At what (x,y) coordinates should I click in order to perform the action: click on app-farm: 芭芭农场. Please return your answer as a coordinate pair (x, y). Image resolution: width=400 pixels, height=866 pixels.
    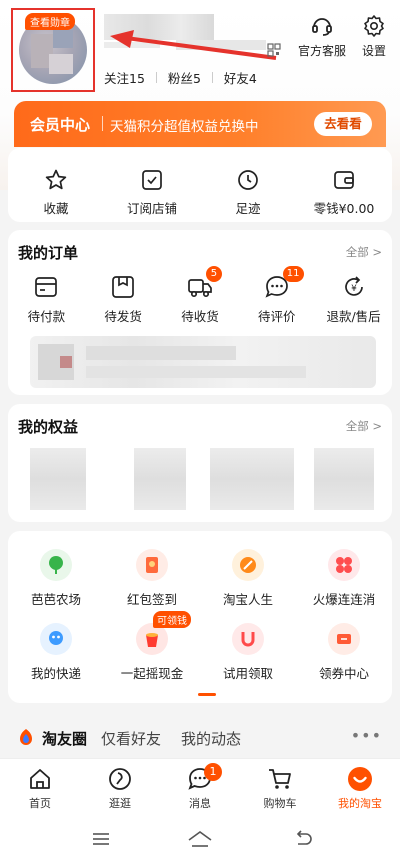
    Looking at the image, I should click on (56, 578).